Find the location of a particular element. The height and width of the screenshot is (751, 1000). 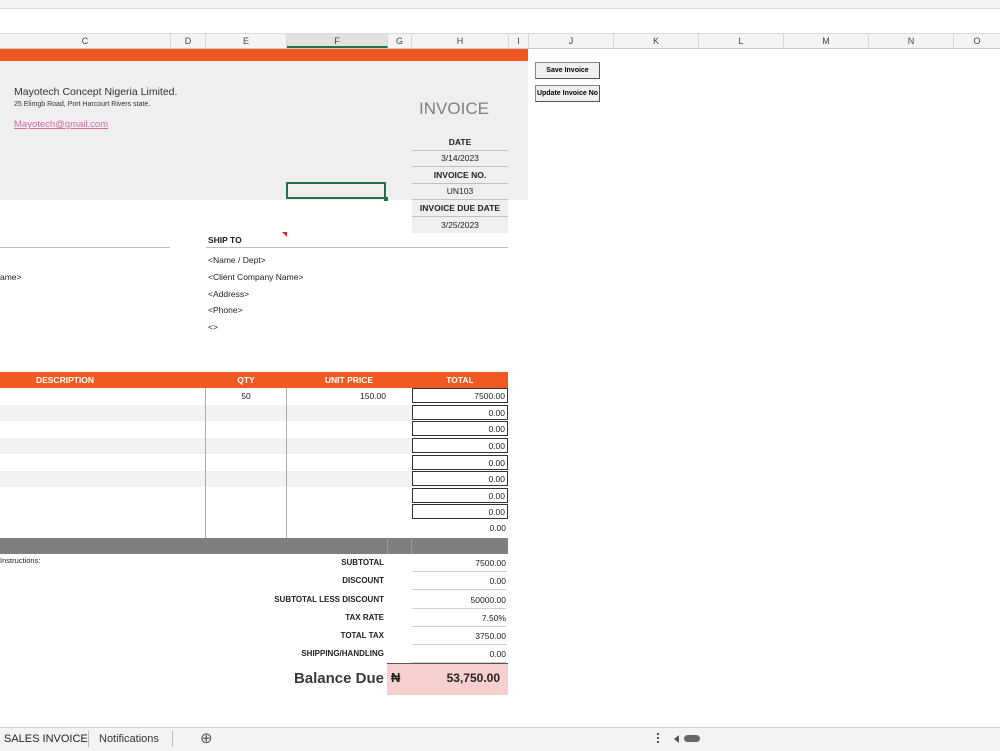

add-sheet-icon: ⊕ is located at coordinates (206, 739).